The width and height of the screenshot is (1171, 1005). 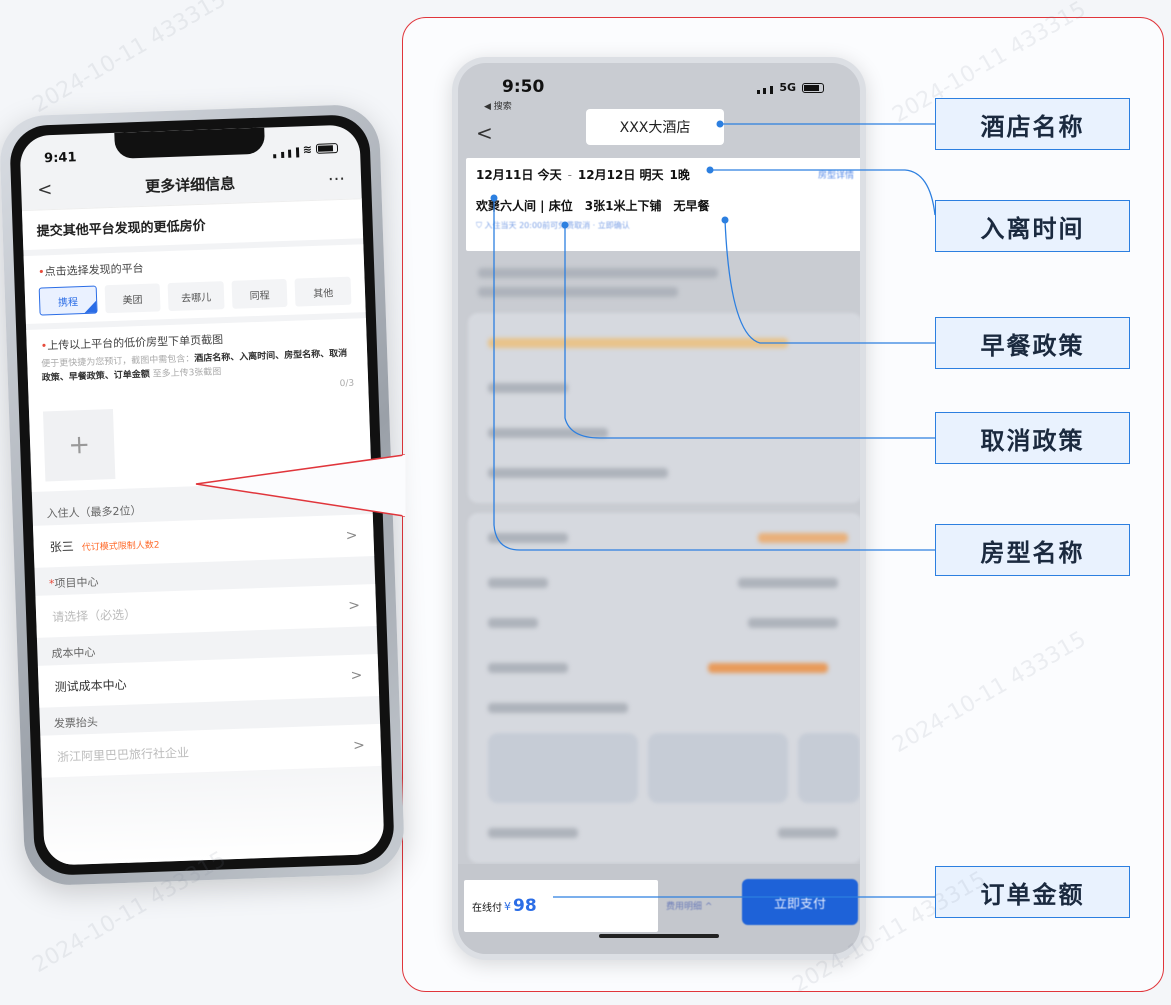 What do you see at coordinates (1032, 892) in the screenshot?
I see `annotation-order-amount: 订单金额` at bounding box center [1032, 892].